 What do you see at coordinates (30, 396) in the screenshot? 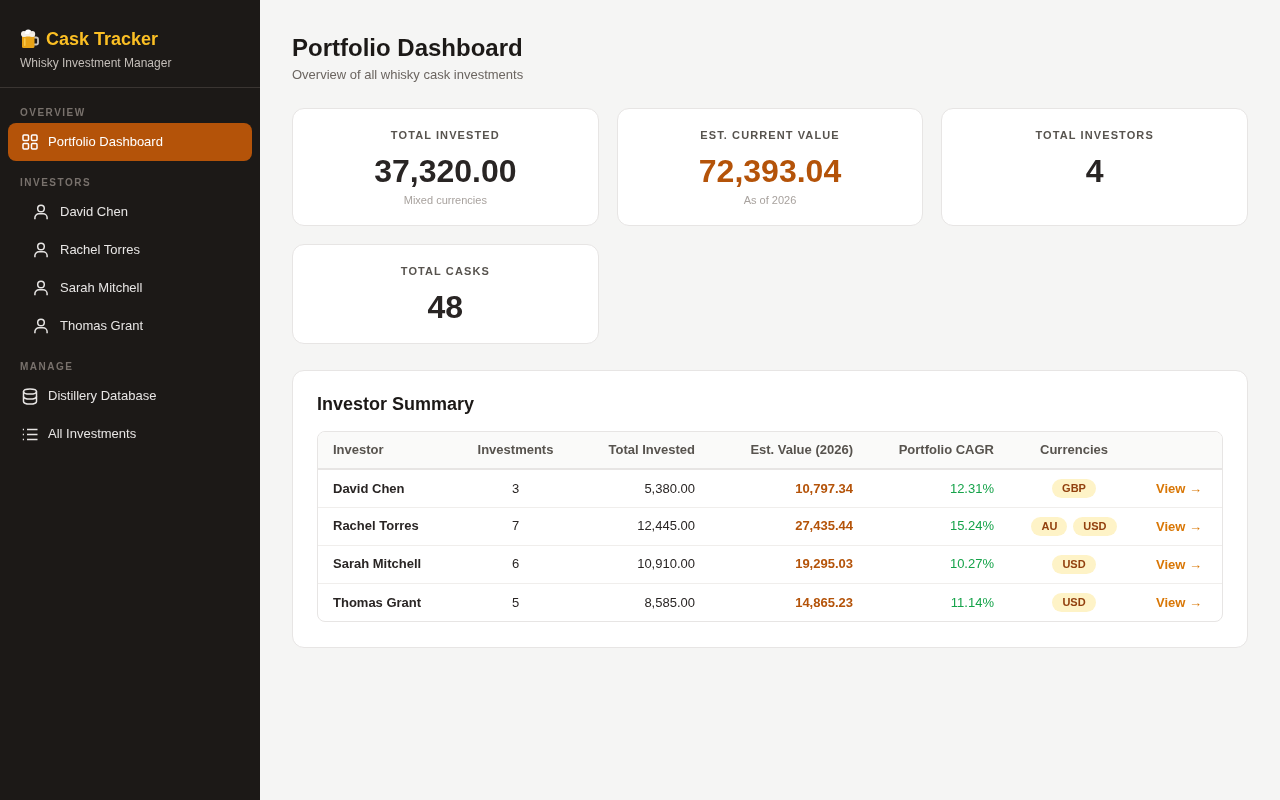
I see `database-icon` at bounding box center [30, 396].